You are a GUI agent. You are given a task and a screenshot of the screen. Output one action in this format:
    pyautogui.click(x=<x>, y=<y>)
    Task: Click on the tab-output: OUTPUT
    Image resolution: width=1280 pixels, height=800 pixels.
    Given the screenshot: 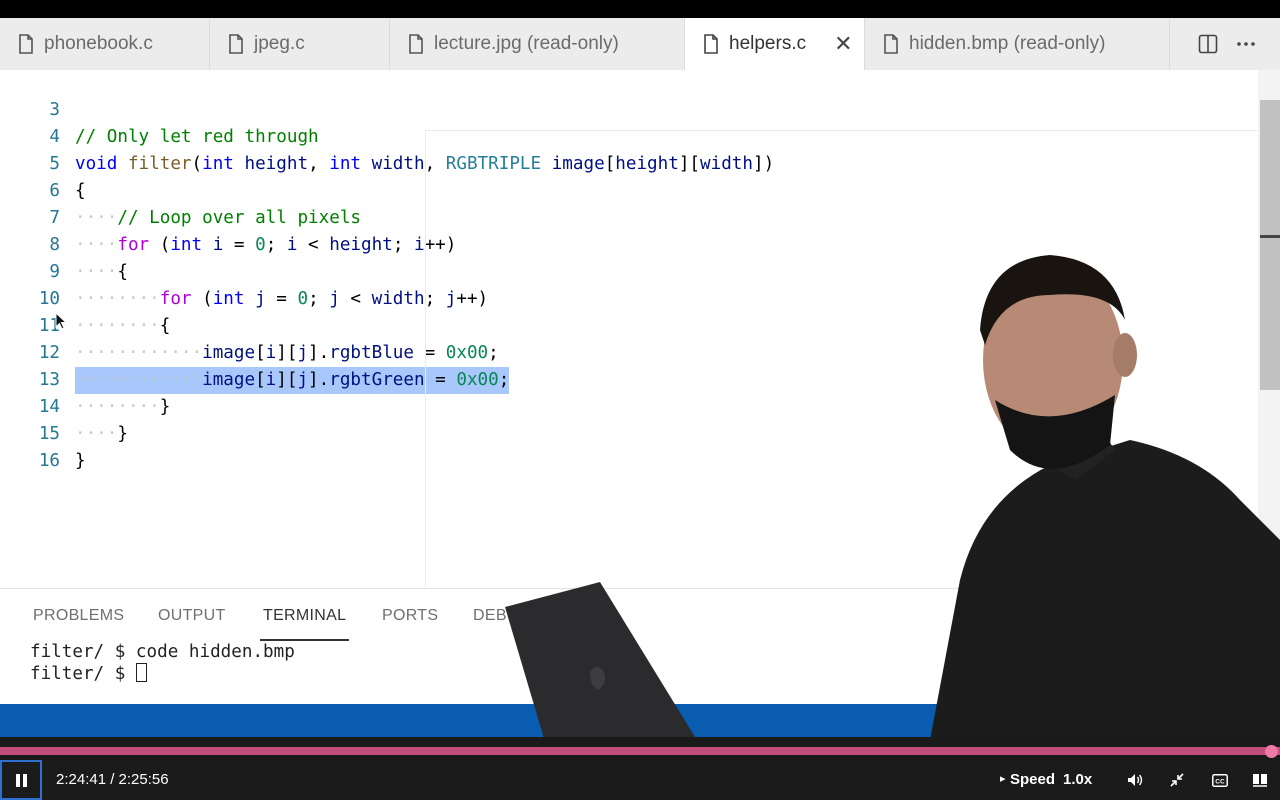 What is the action you would take?
    pyautogui.click(x=192, y=616)
    